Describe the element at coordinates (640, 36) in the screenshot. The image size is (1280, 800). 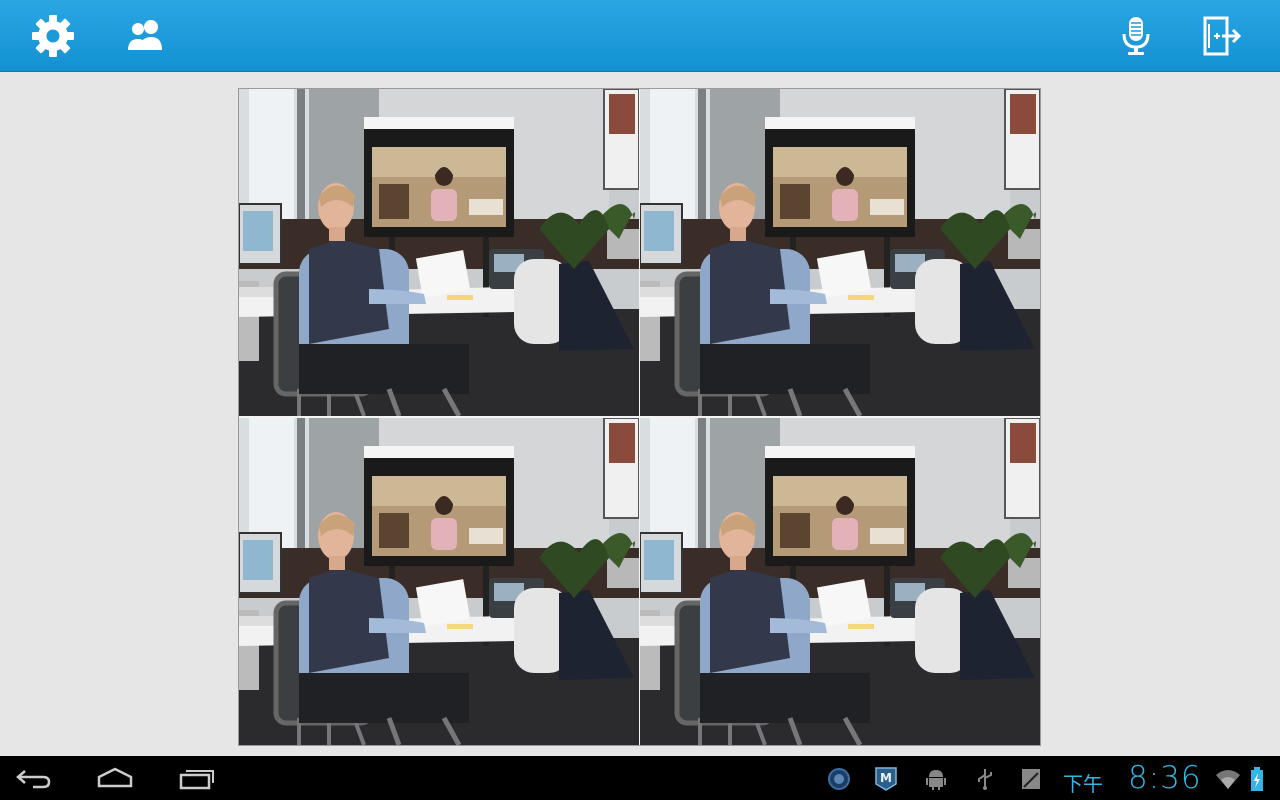
I see `top-toolbar` at that location.